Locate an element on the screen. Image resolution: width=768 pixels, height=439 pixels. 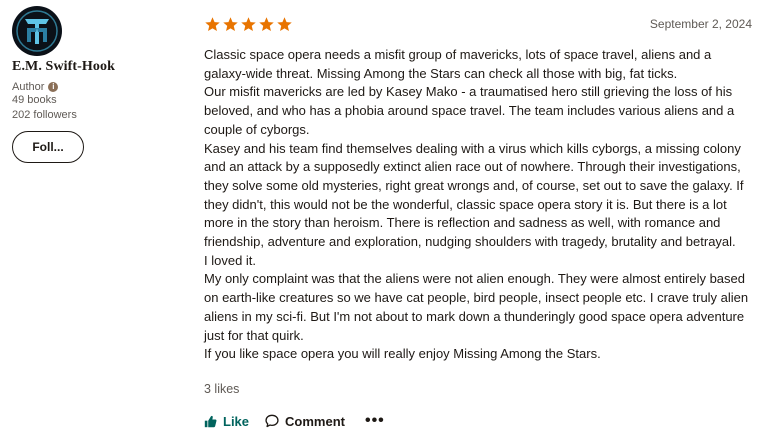
reviewer-role: Author is located at coordinates (28, 87).